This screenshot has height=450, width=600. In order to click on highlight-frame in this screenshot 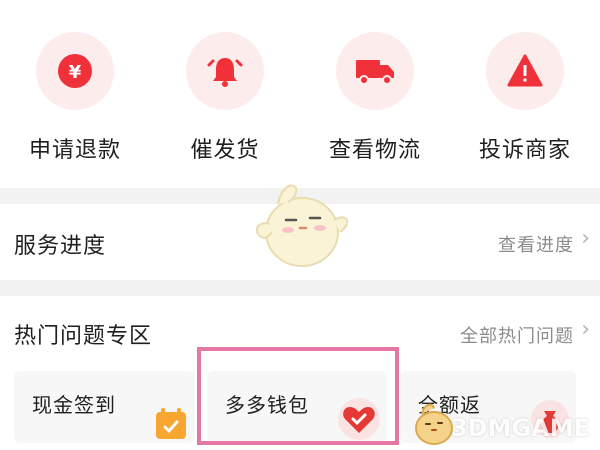, I will do `click(298, 396)`.